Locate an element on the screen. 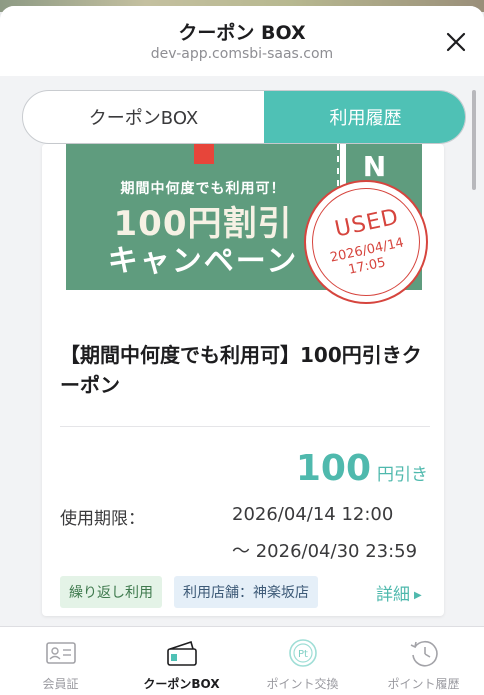 Image resolution: width=484 pixels, height=695 pixels. expiry-label: 使用期限： is located at coordinates (102, 519).